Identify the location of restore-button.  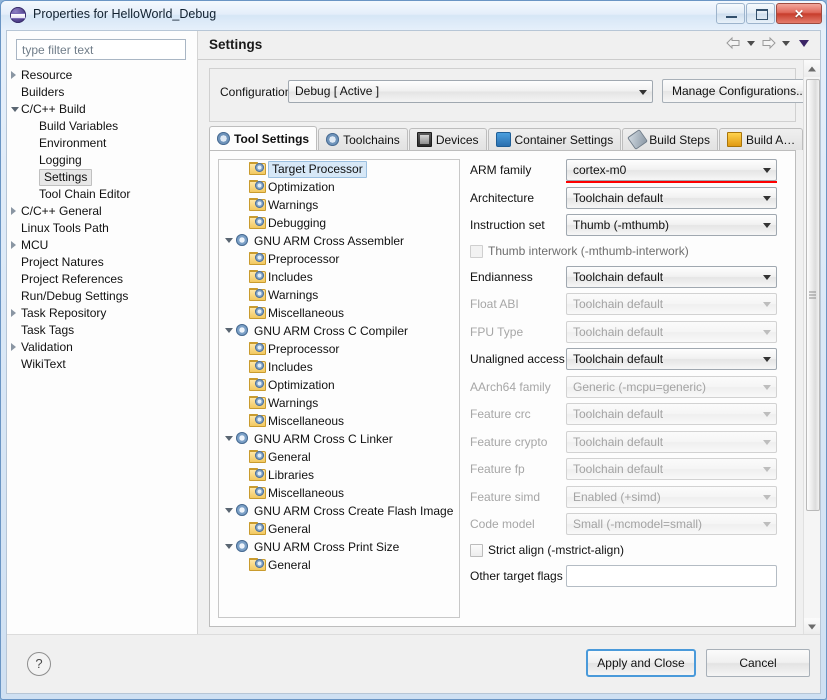
(760, 13).